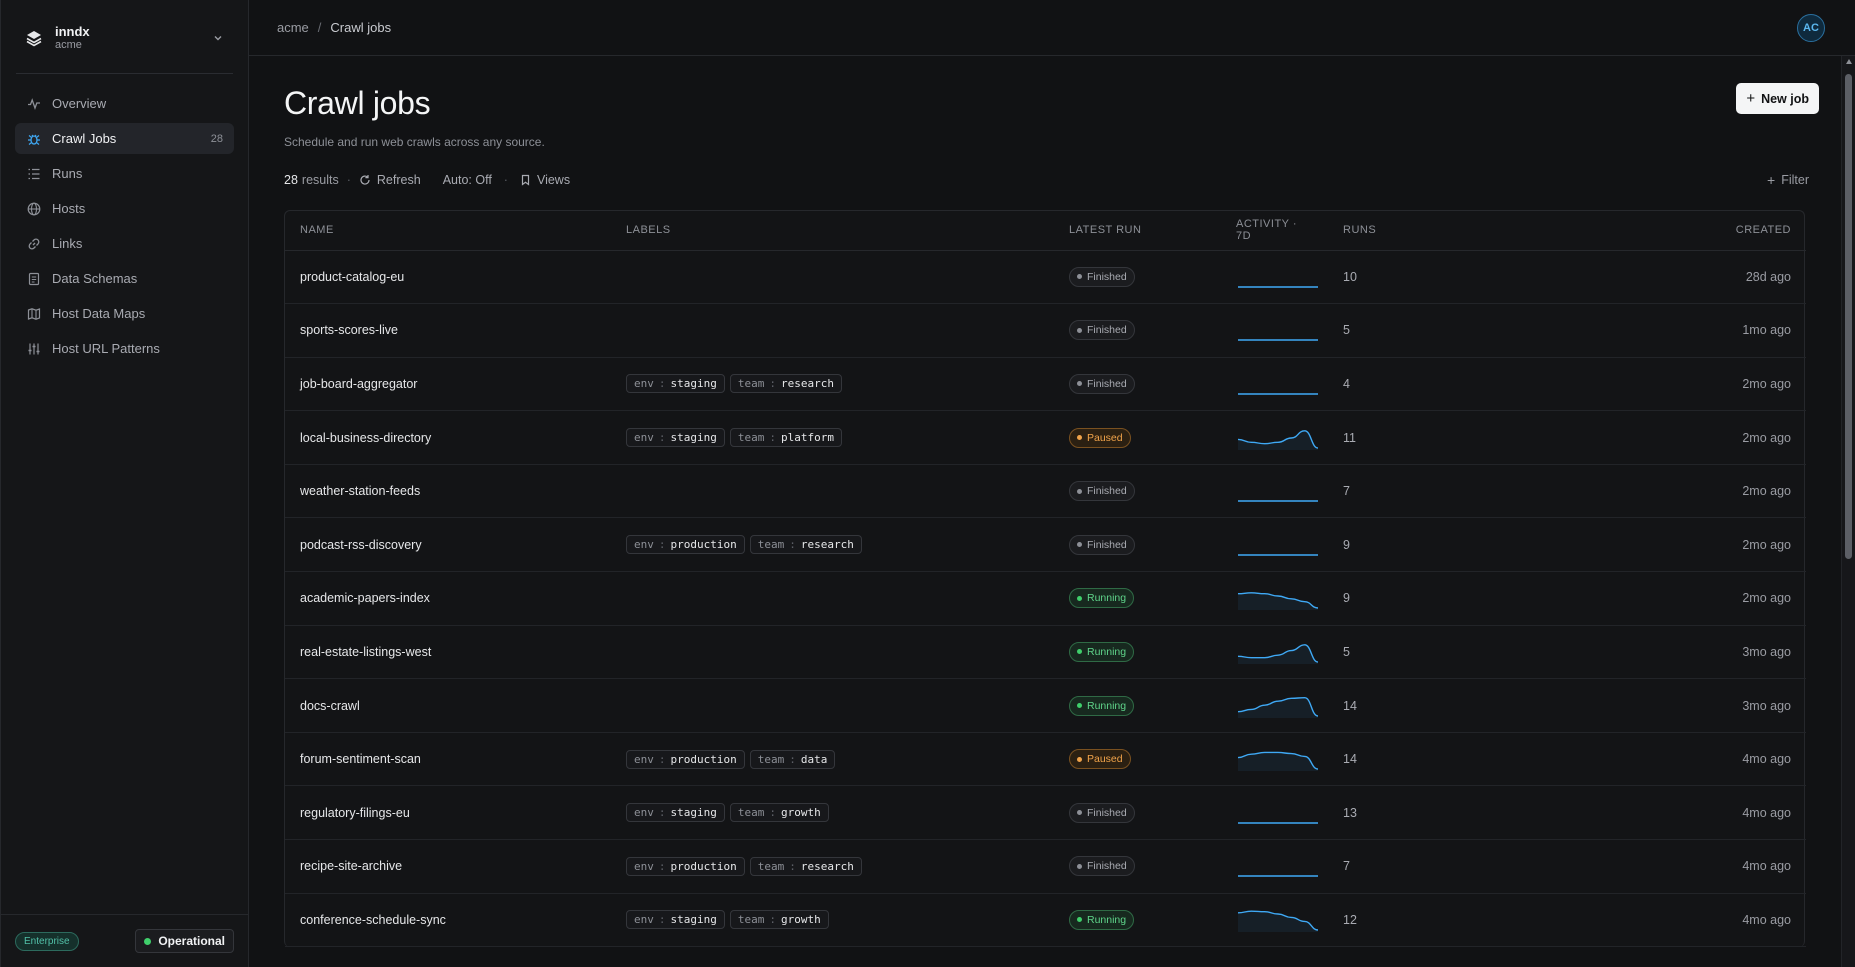 The height and width of the screenshot is (967, 1855). What do you see at coordinates (448, 545) in the screenshot?
I see `job-name: podcast-rss-discovery` at bounding box center [448, 545].